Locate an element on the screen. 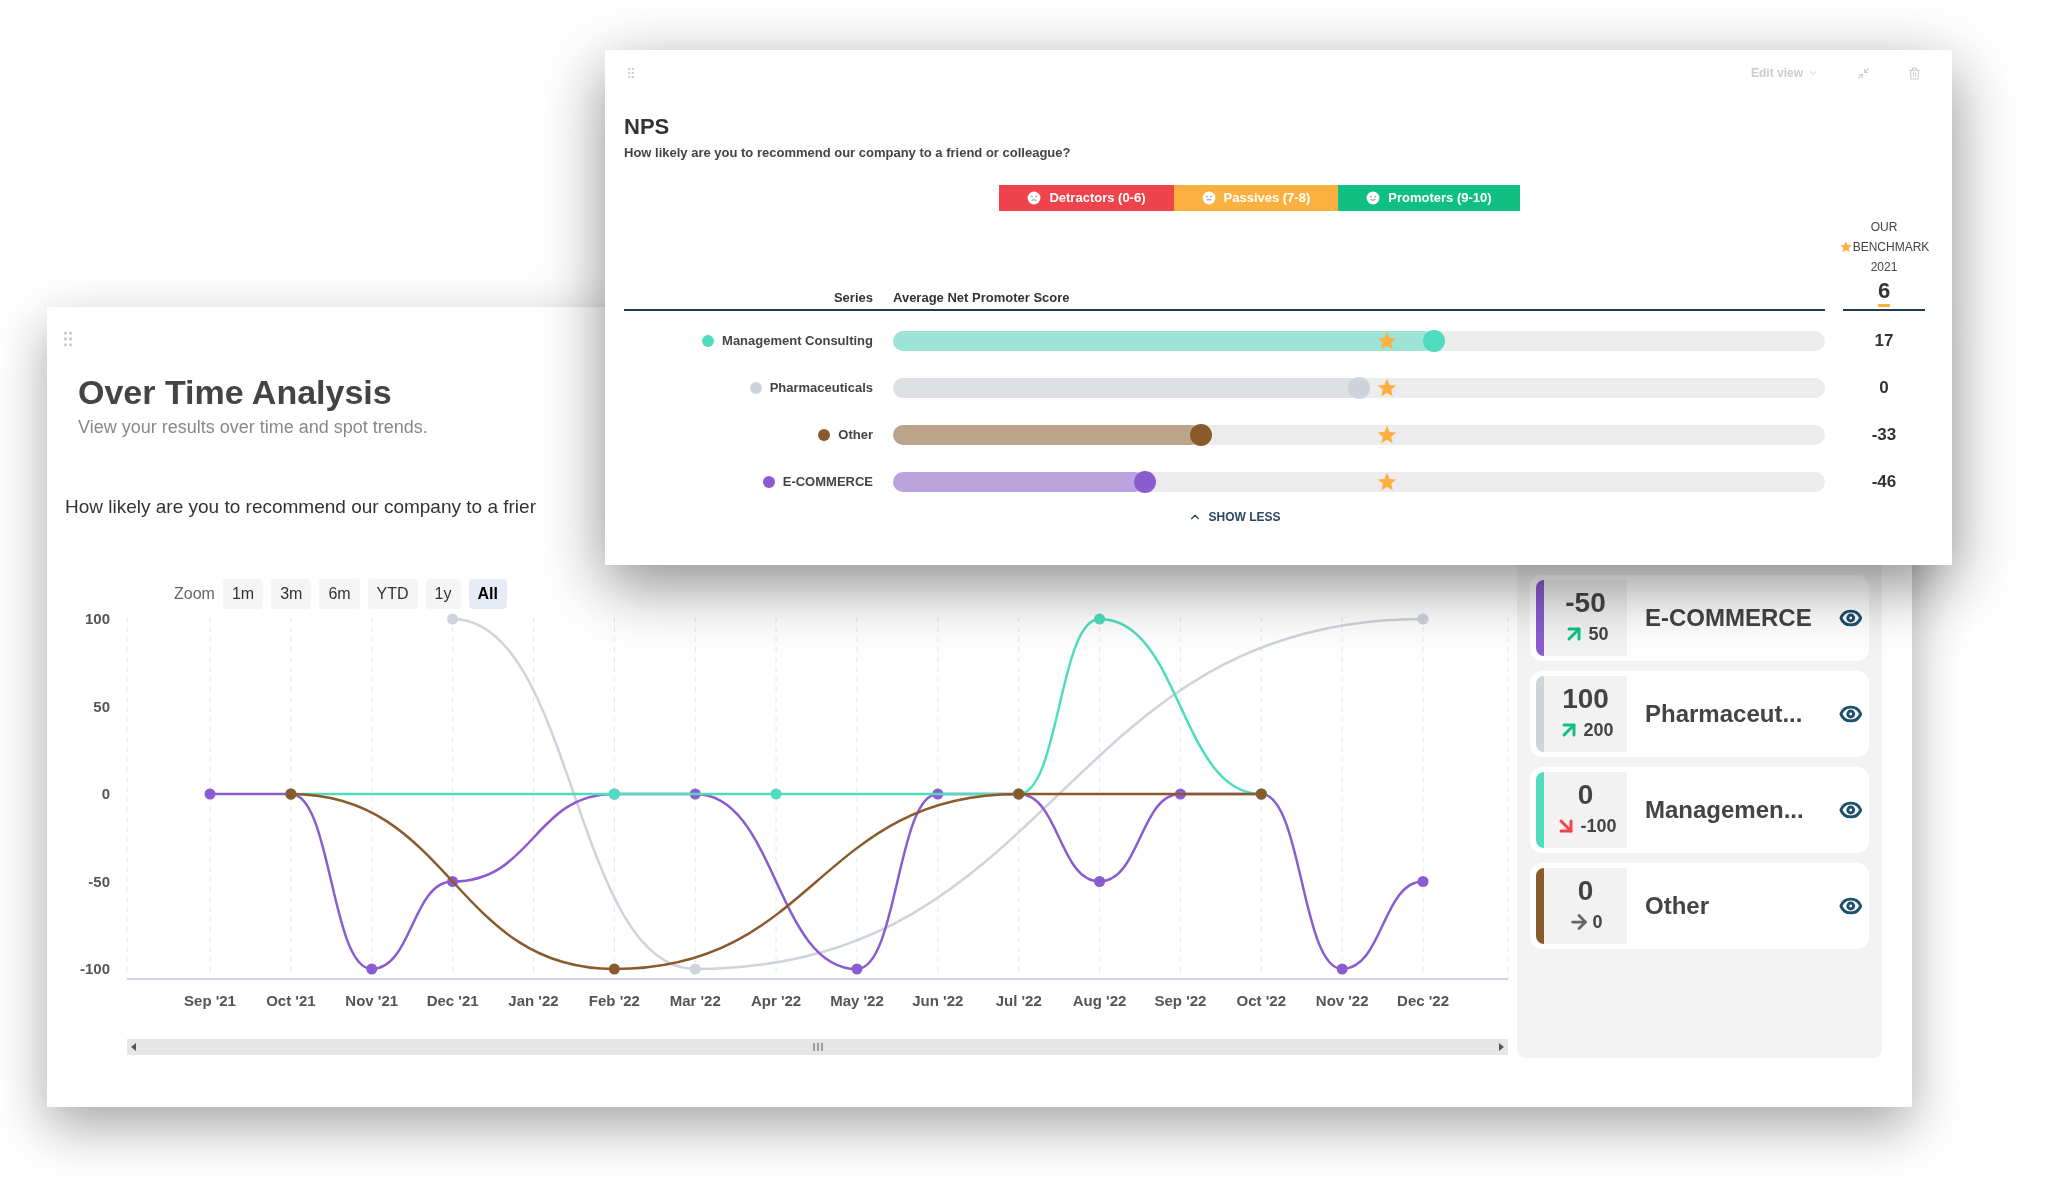  x-axis-label: Dec '22 is located at coordinates (1423, 1000).